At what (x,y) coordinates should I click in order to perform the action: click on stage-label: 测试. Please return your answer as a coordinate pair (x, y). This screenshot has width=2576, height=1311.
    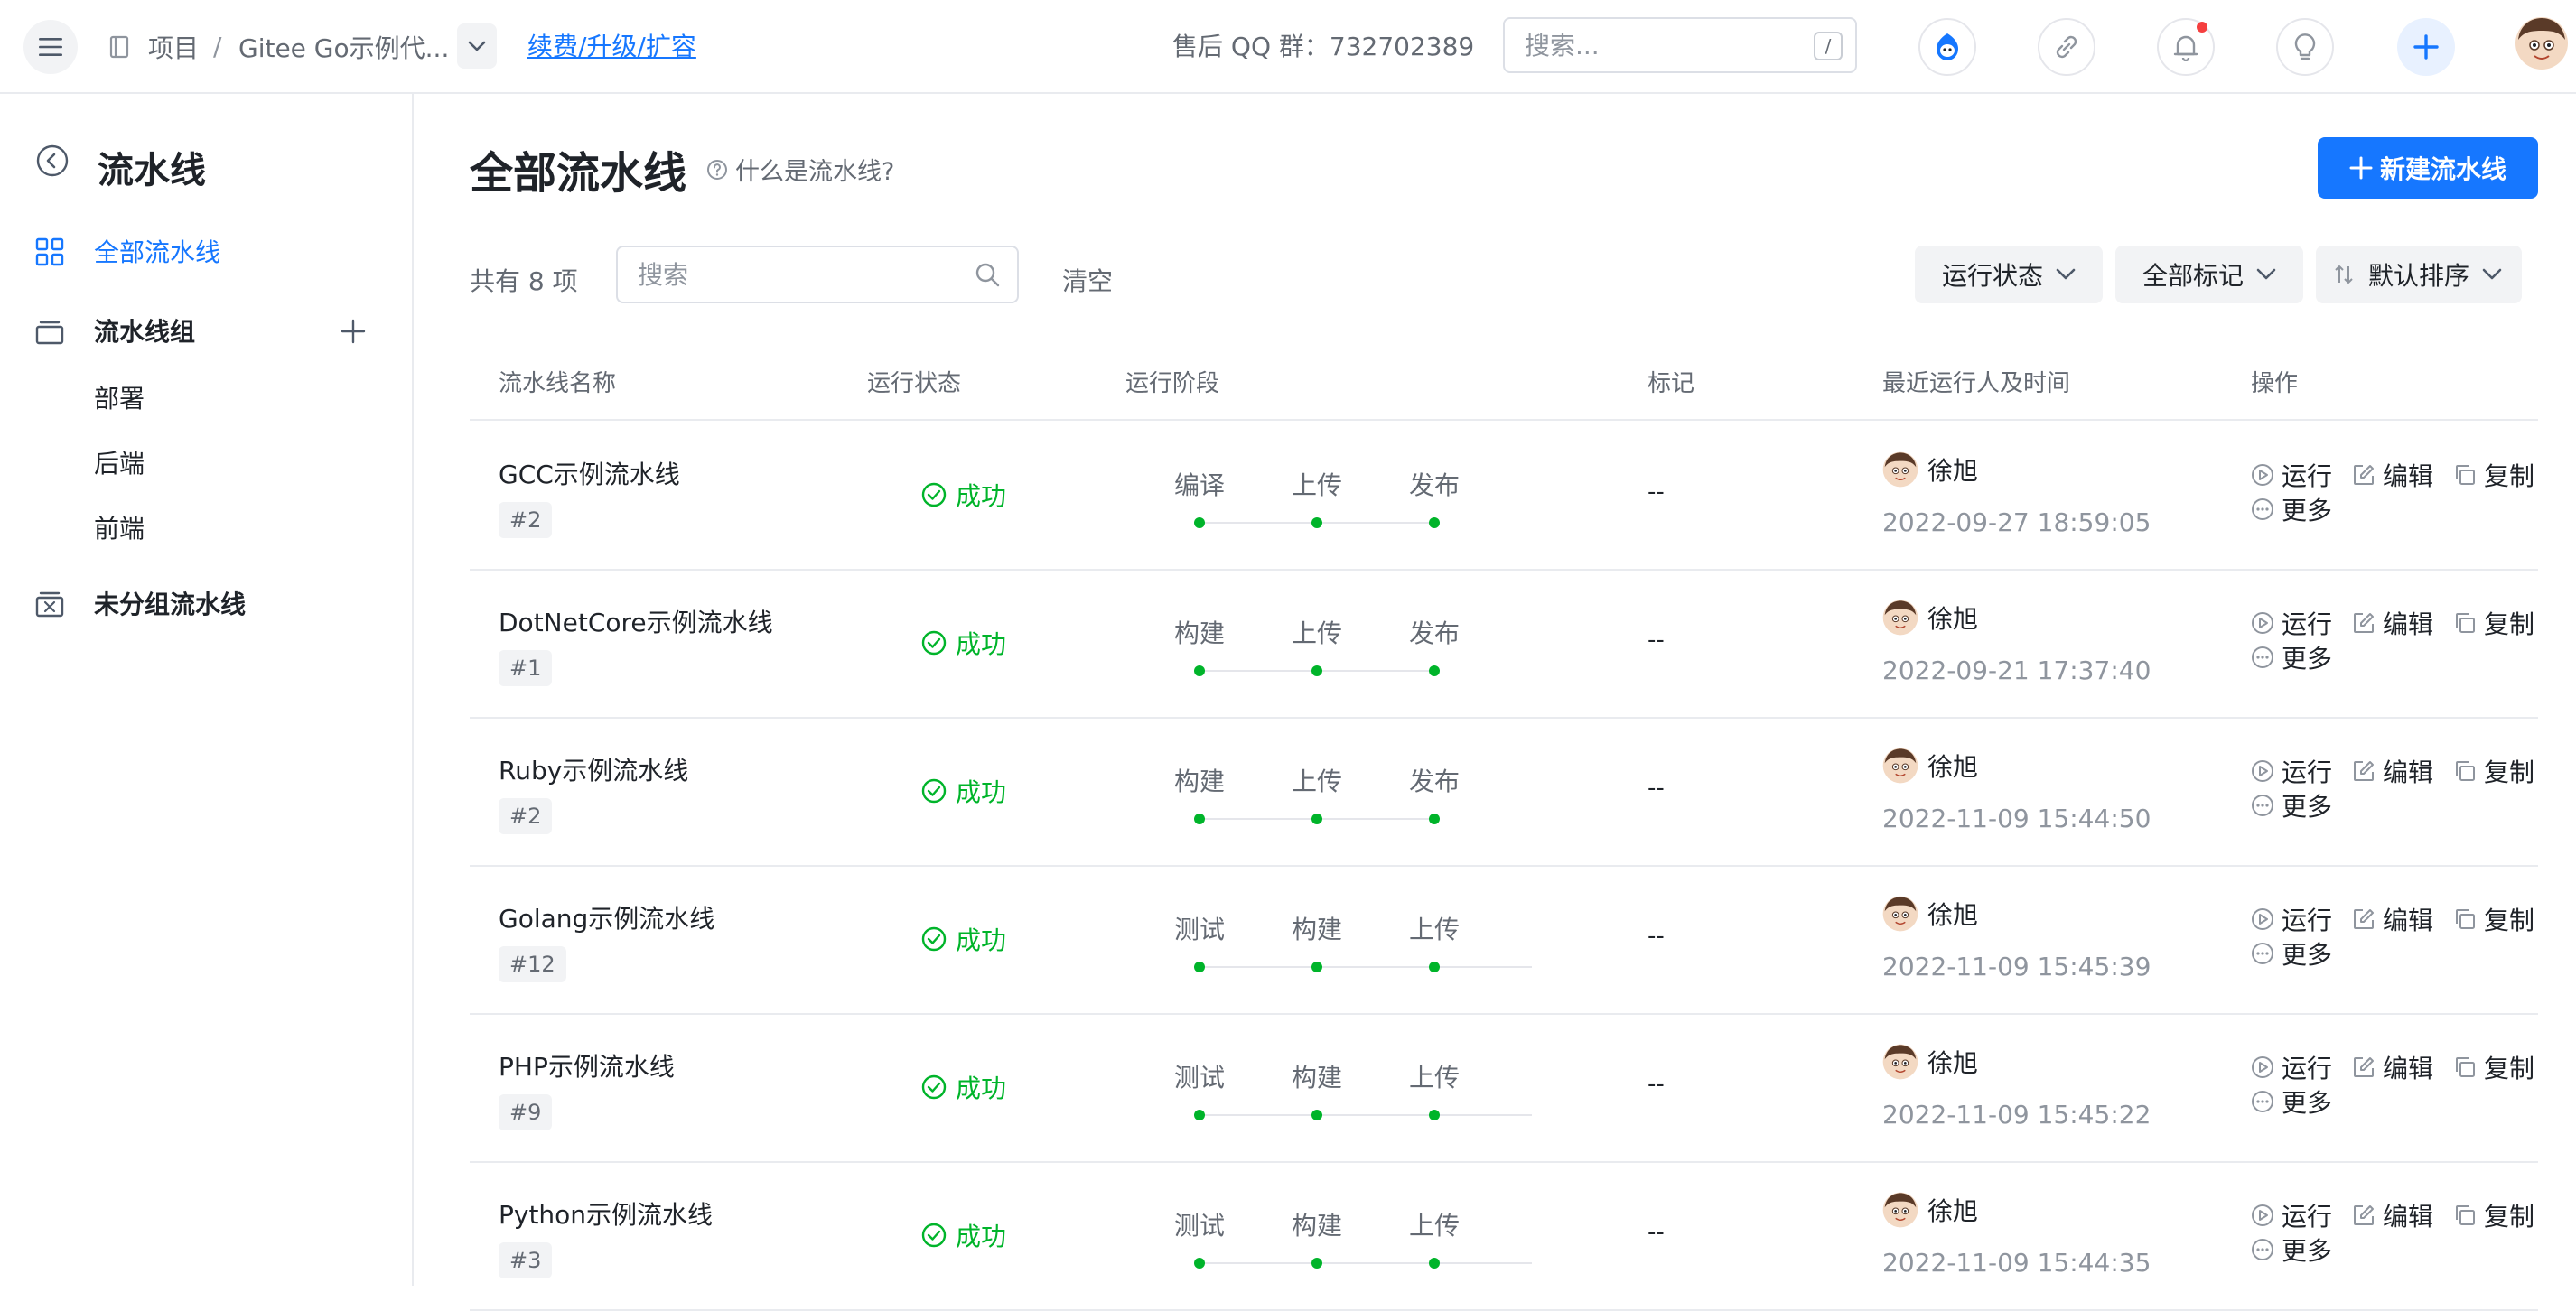
    Looking at the image, I should click on (1199, 1226).